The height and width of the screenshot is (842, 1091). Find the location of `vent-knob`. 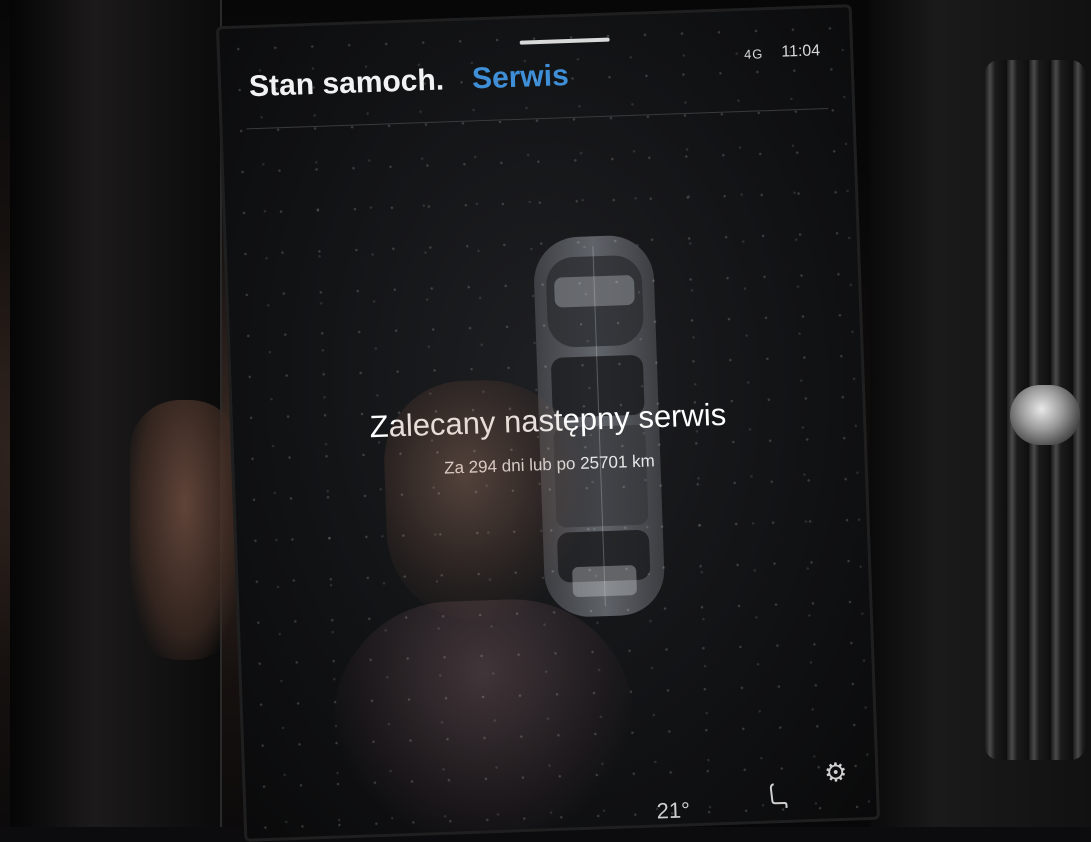

vent-knob is located at coordinates (1045, 415).